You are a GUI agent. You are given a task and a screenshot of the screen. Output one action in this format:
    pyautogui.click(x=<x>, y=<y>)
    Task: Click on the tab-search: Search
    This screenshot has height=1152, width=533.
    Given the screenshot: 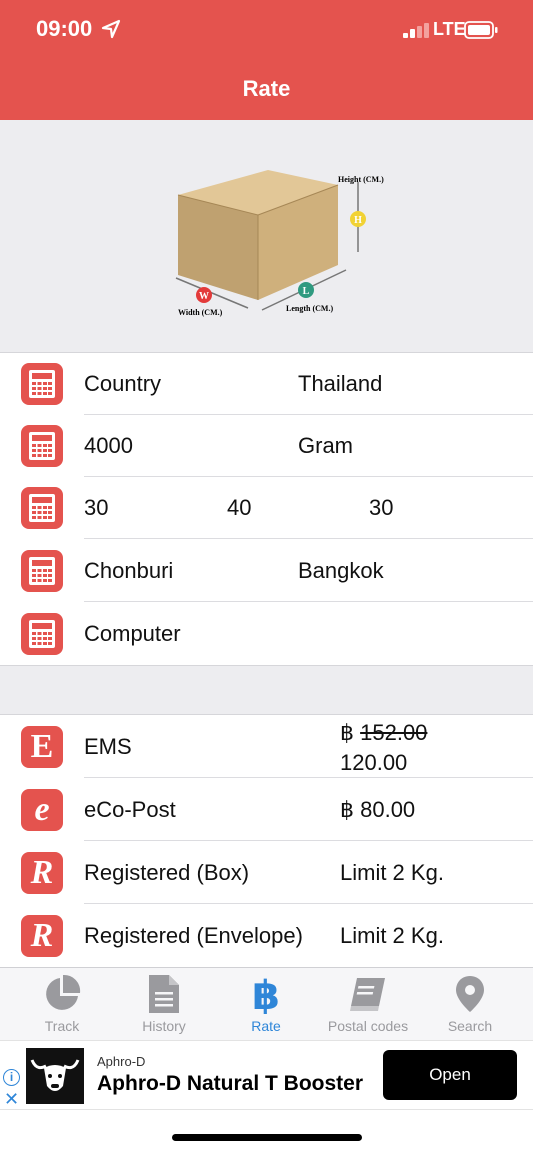 What is the action you would take?
    pyautogui.click(x=470, y=1004)
    